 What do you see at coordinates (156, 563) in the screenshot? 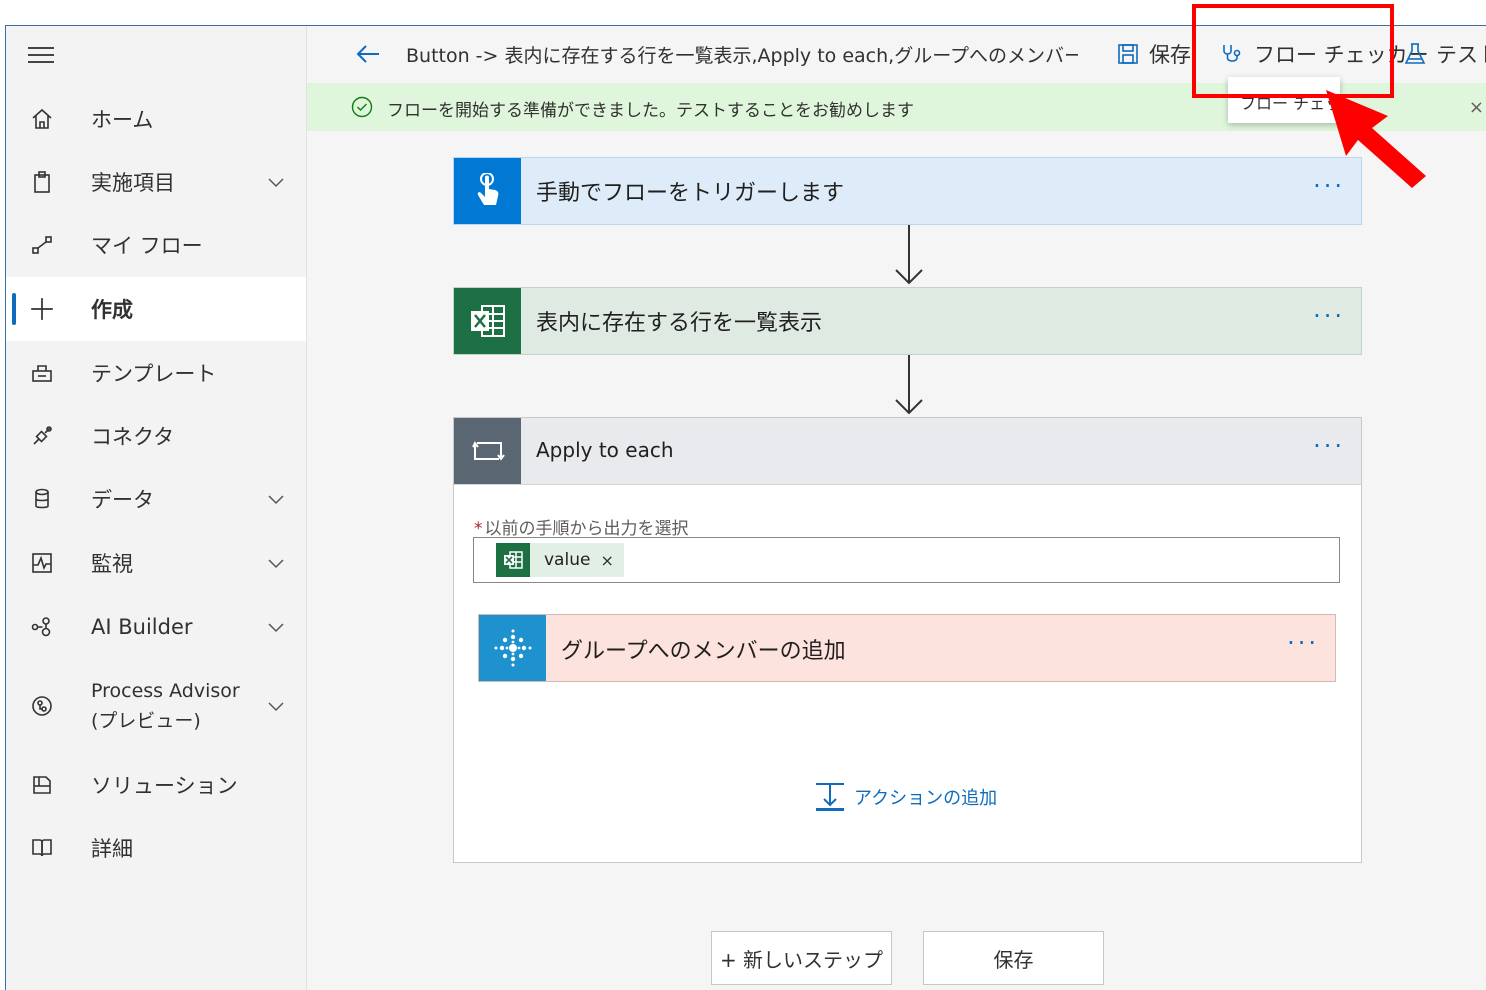
I see `sidebar-item-monitor: 監視` at bounding box center [156, 563].